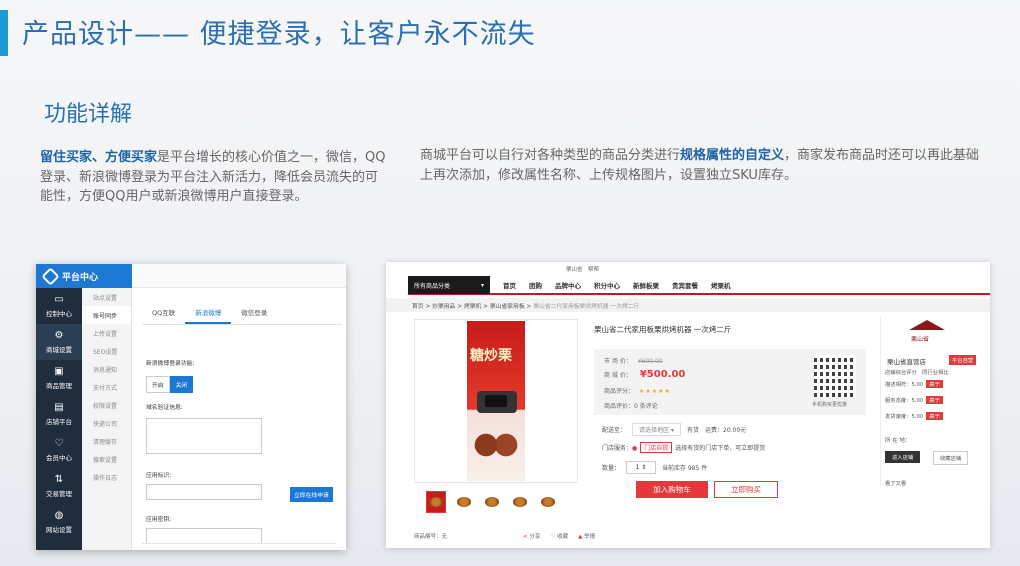  What do you see at coordinates (59, 306) in the screenshot?
I see `nav-item-control: ▭ 控制中心` at bounding box center [59, 306].